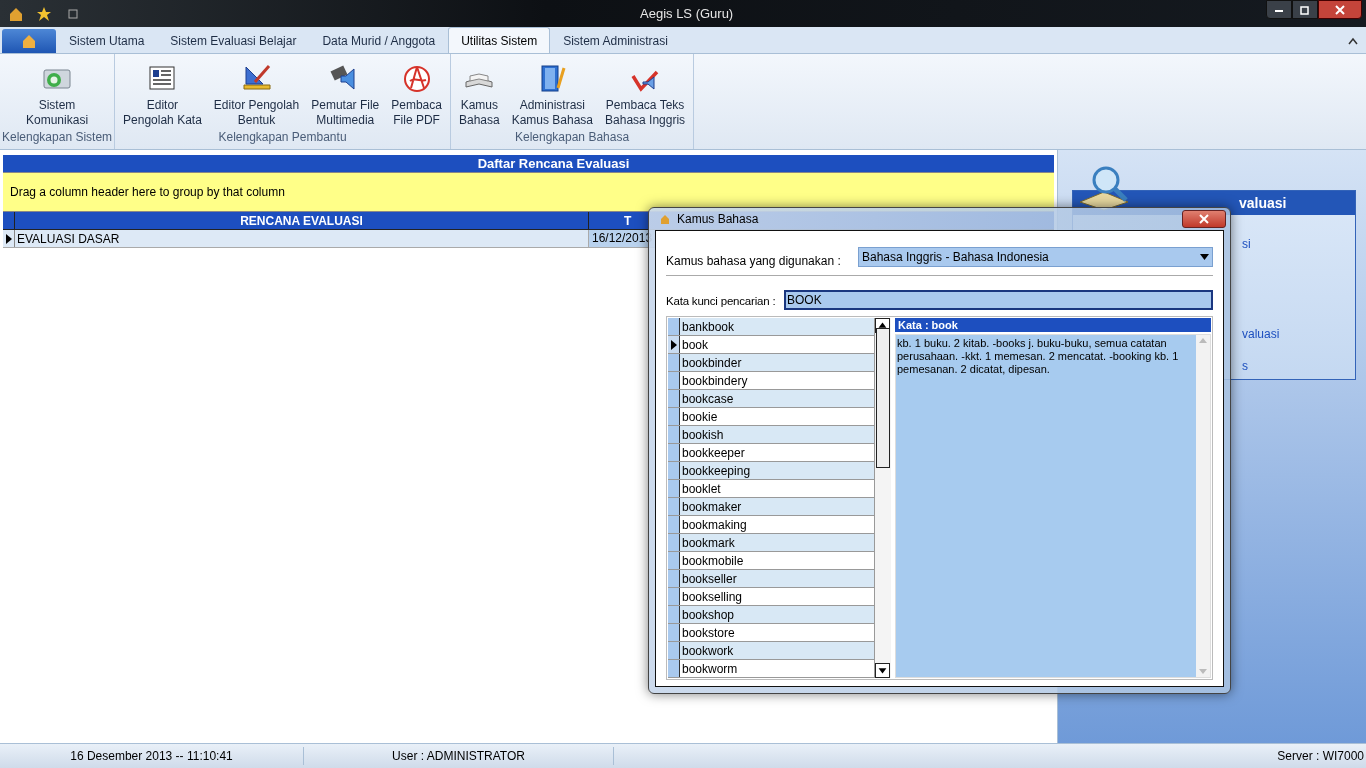  What do you see at coordinates (528, 163) in the screenshot?
I see `grid-title: Daftar Rencana Evaluasi` at bounding box center [528, 163].